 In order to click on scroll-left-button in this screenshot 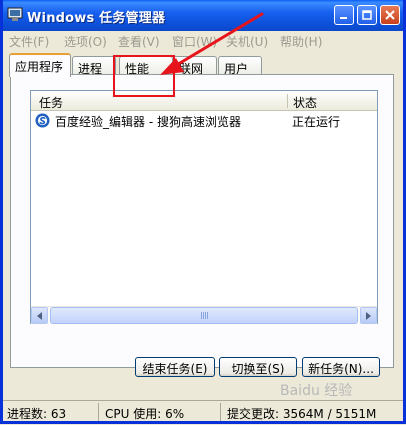, I will do `click(39, 315)`.